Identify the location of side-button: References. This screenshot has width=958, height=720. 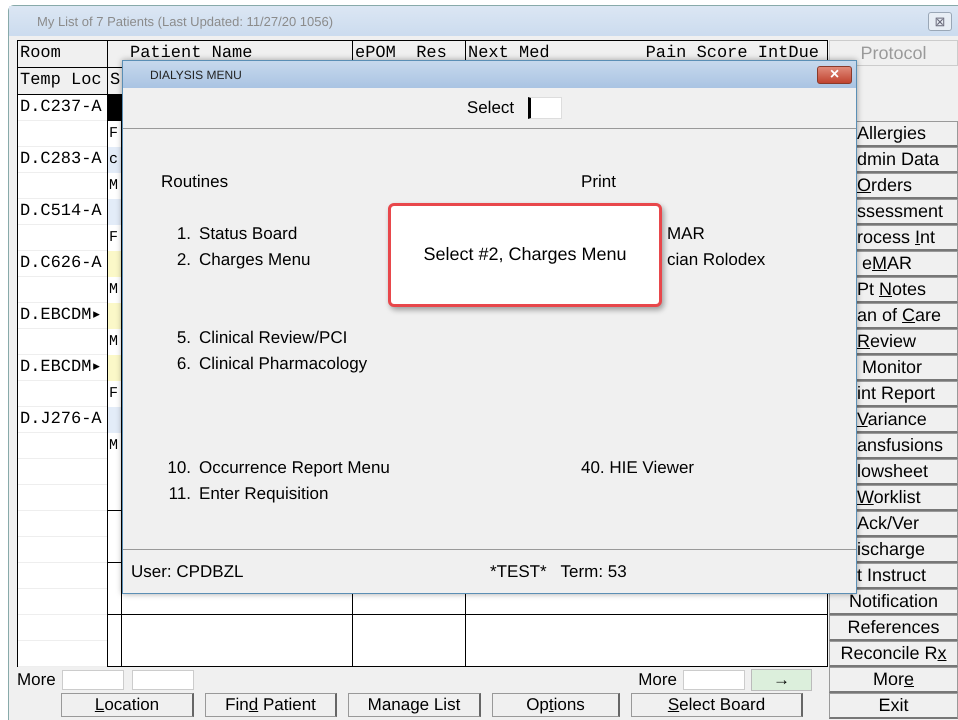
(893, 628).